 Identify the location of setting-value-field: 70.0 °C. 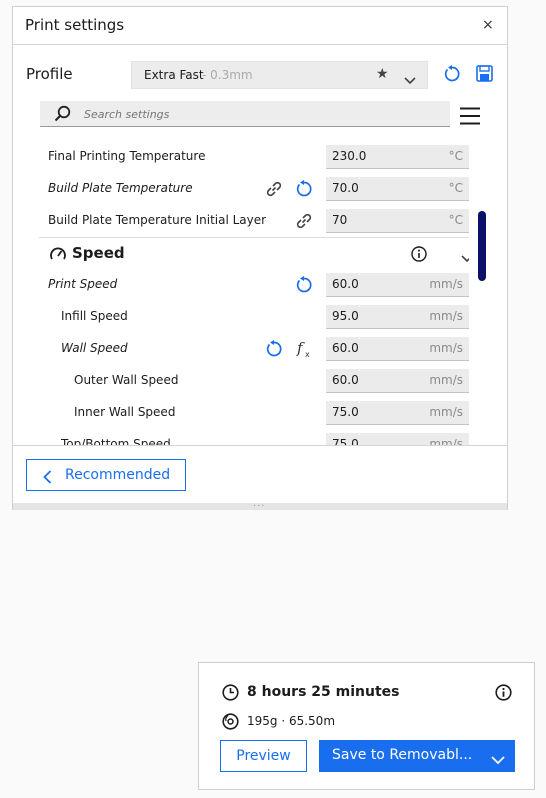
(397, 189).